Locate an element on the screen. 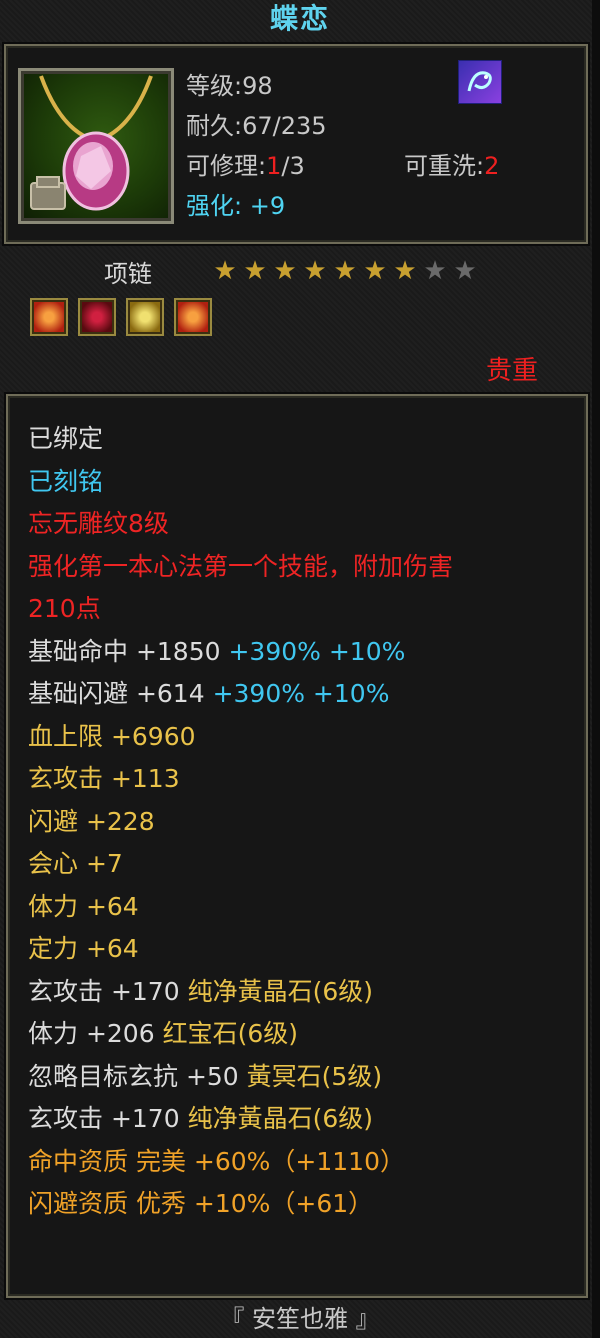  gem-name: 红宝石(6级) is located at coordinates (230, 1033).